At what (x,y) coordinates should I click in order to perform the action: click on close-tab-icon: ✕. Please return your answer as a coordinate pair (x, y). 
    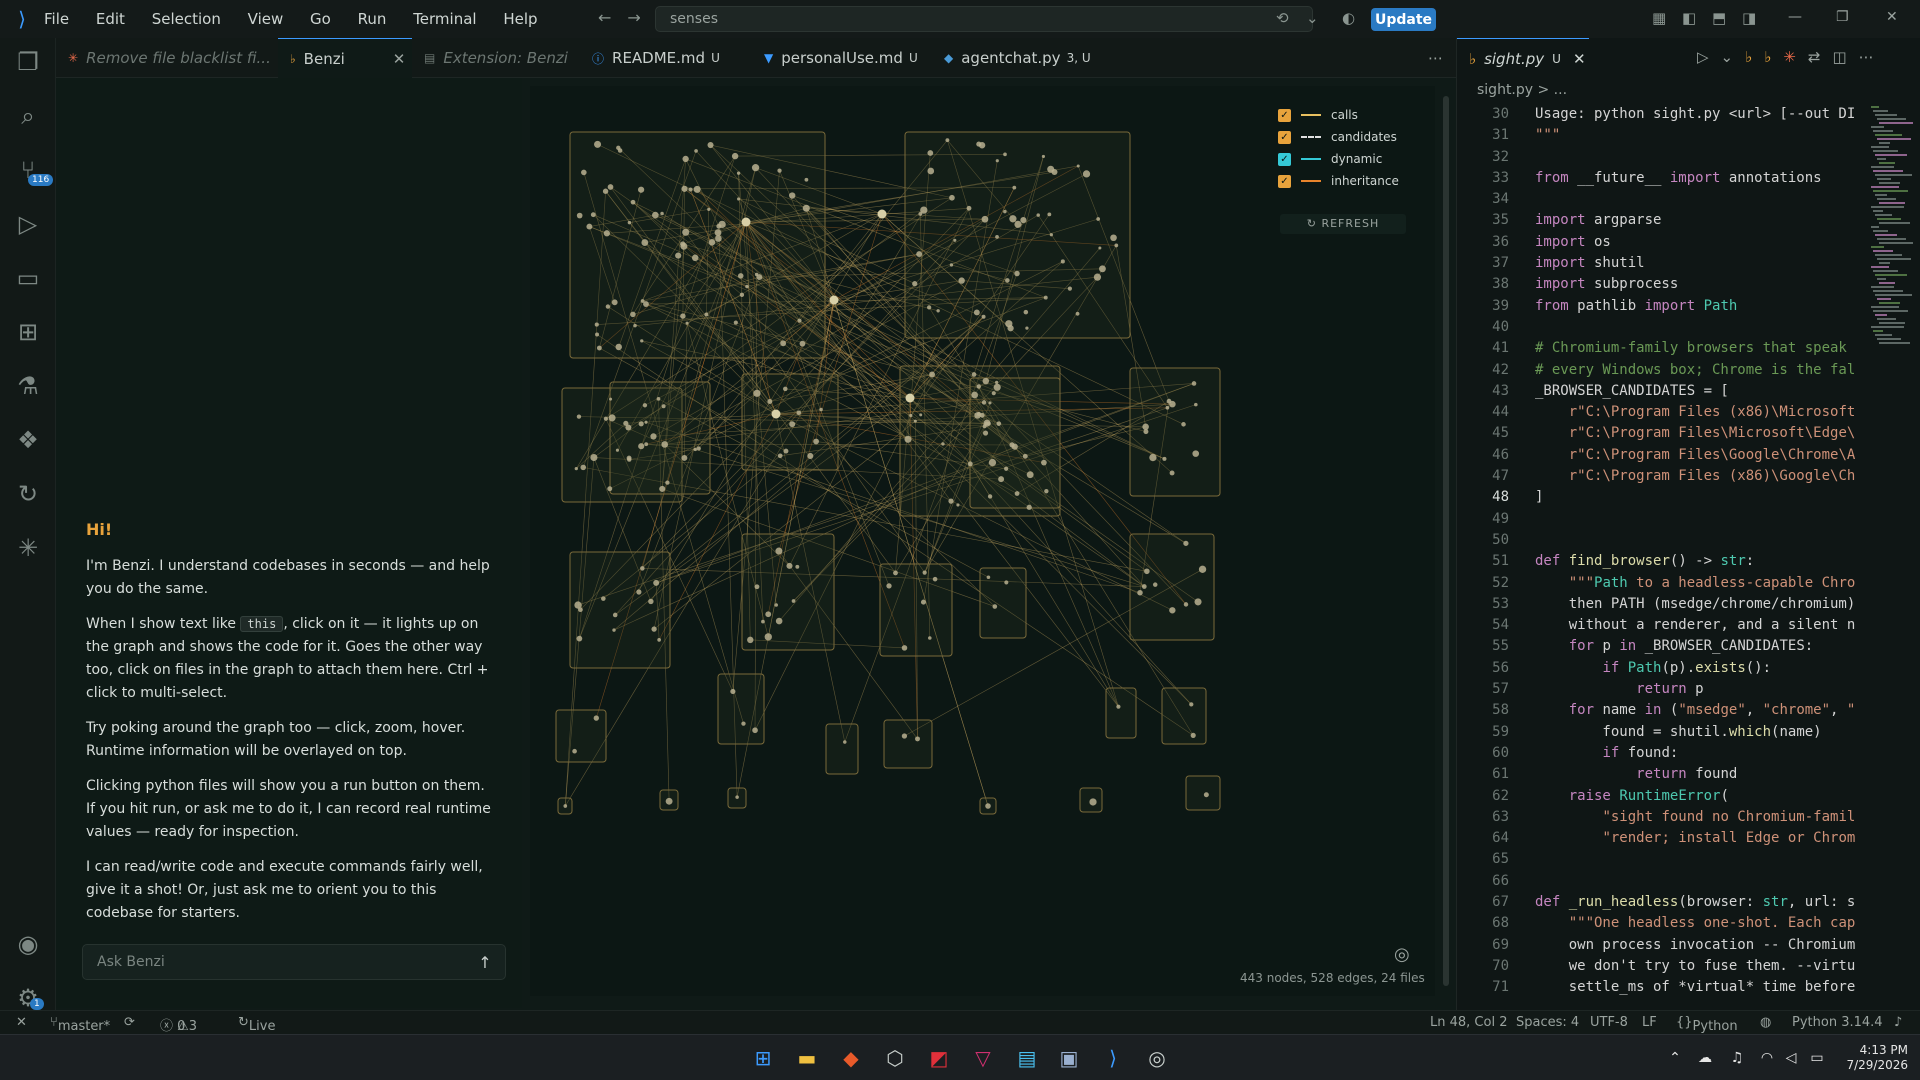
    Looking at the image, I should click on (399, 59).